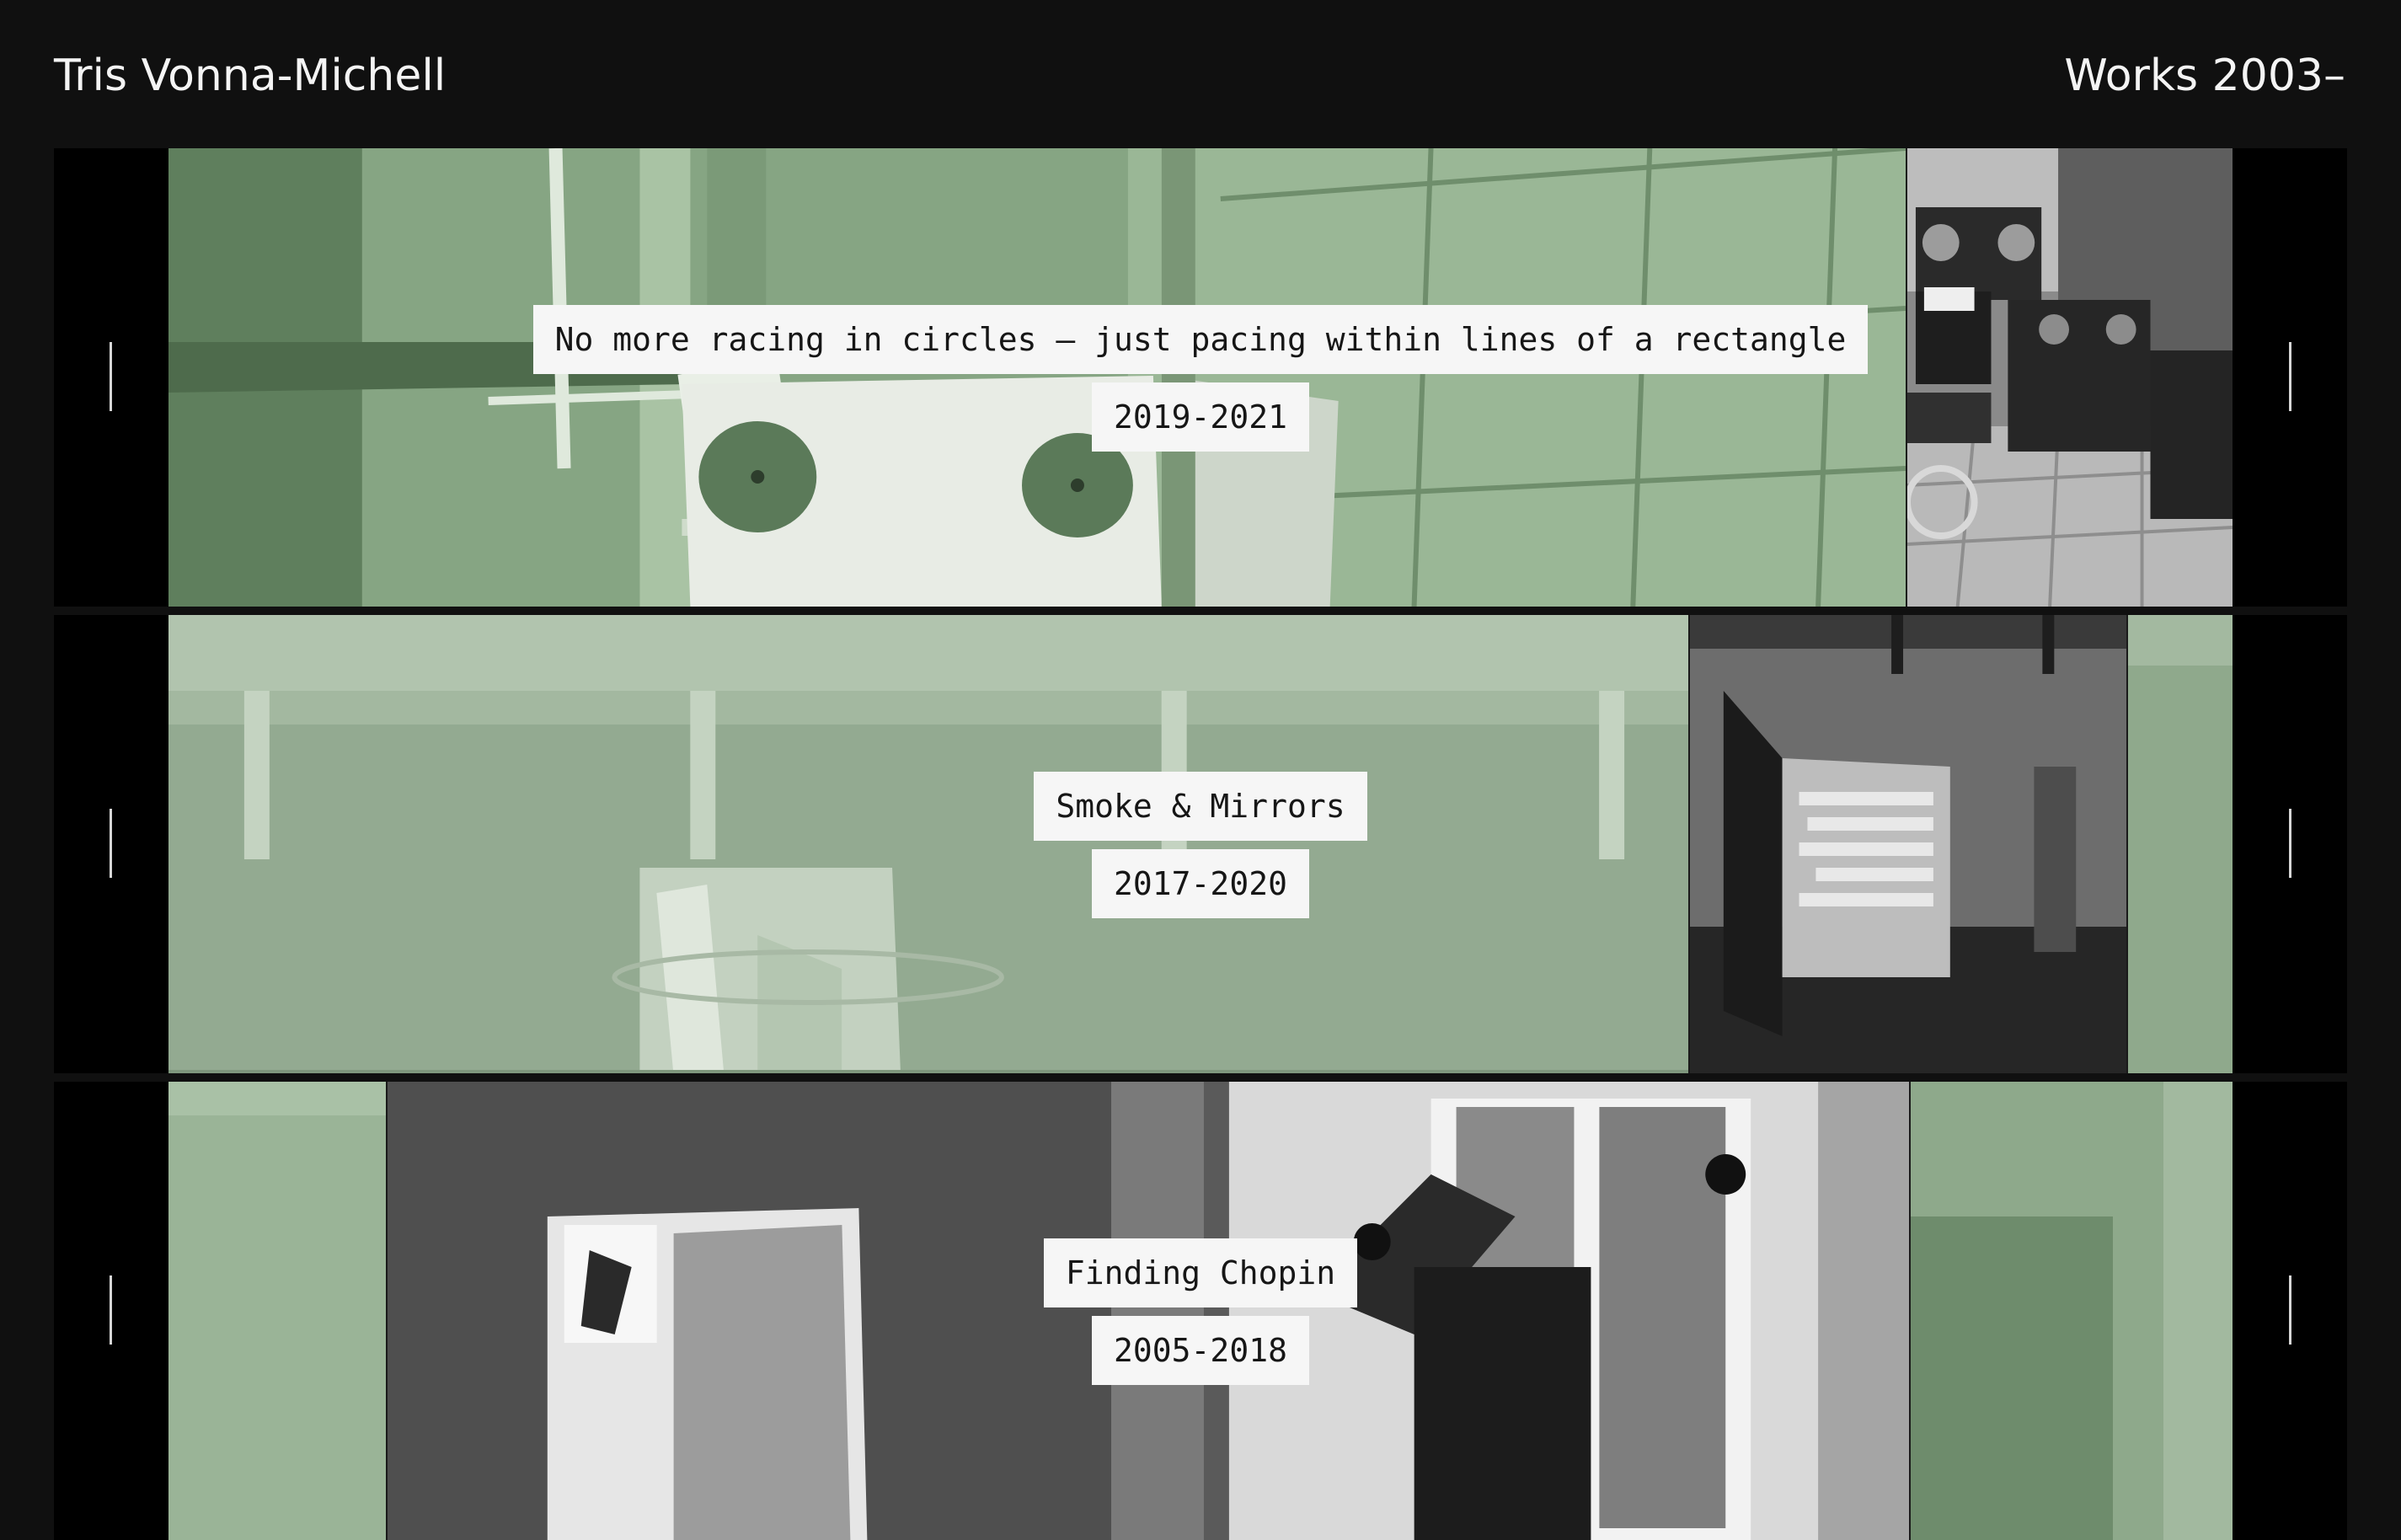 This screenshot has width=2401, height=1540. What do you see at coordinates (250, 75) in the screenshot?
I see `site-title: Tris Vonna-Michell` at bounding box center [250, 75].